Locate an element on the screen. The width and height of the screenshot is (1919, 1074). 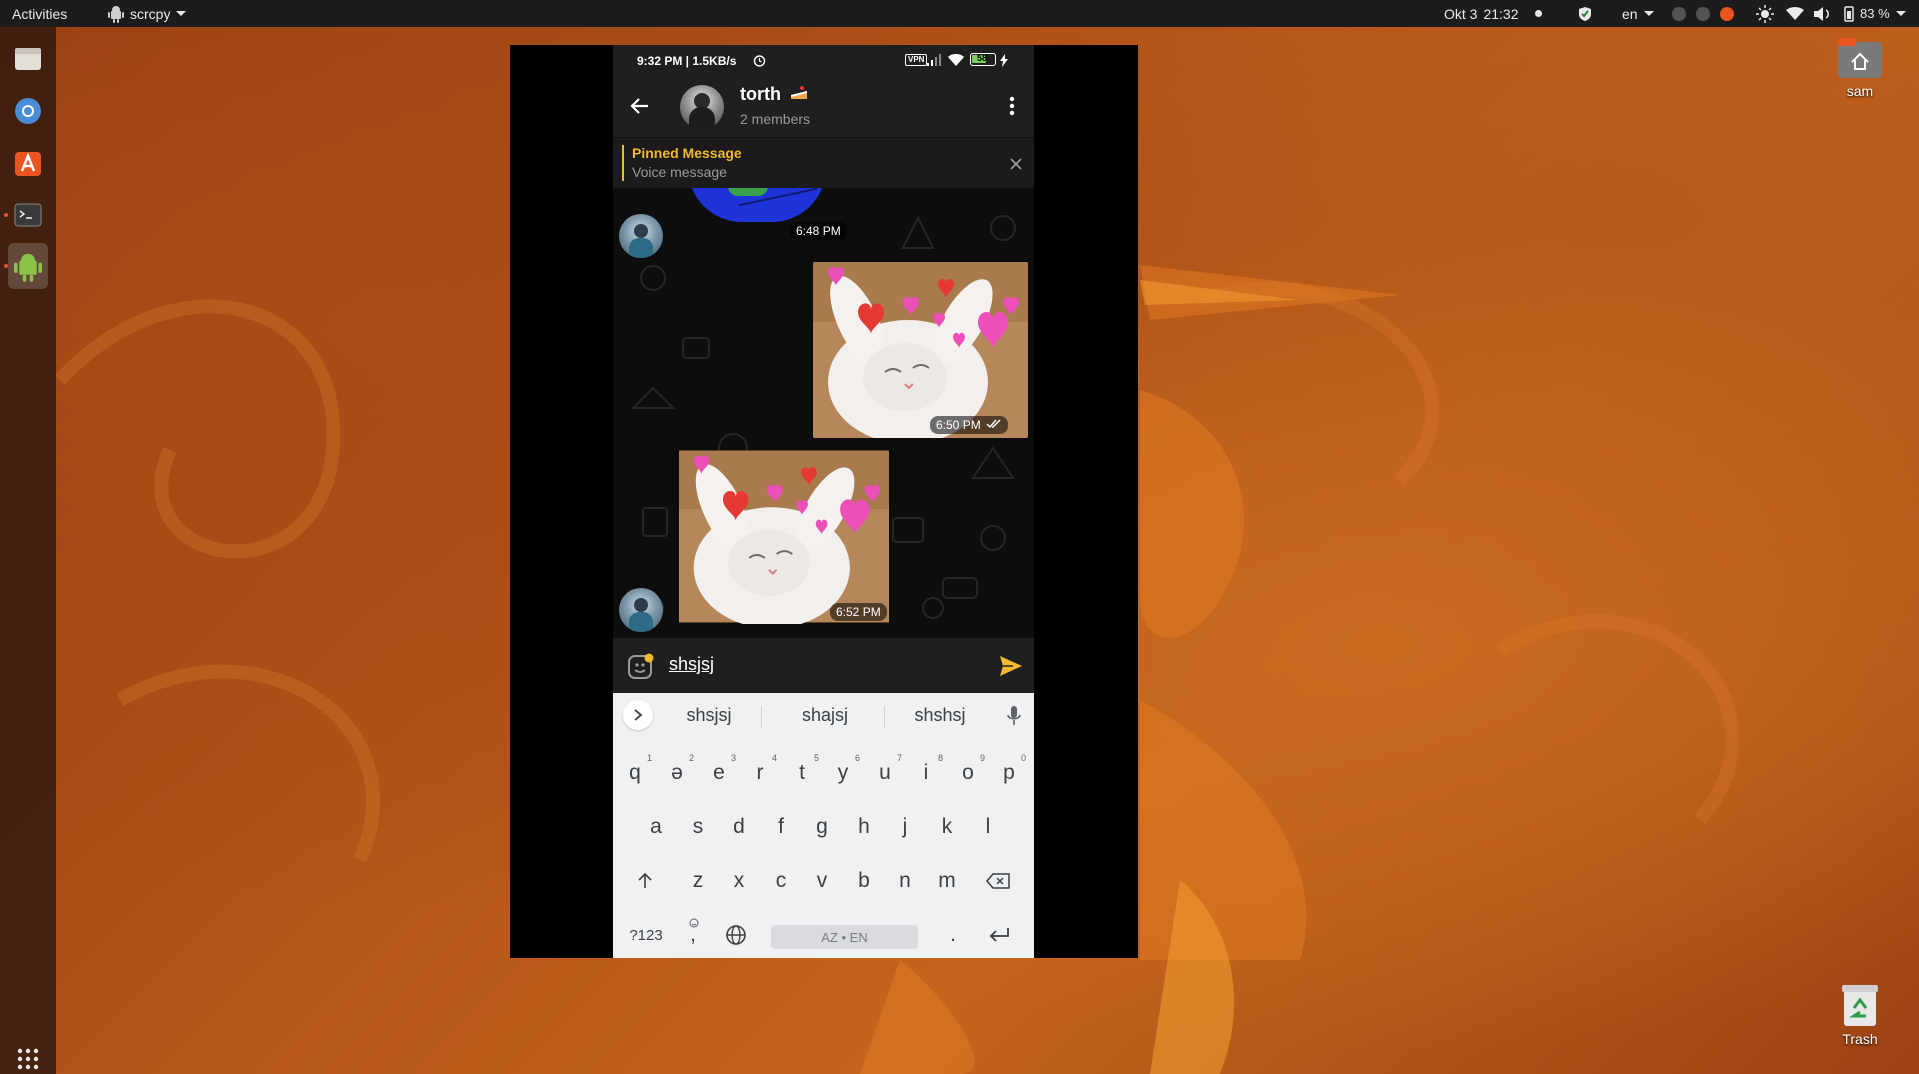
expand-toolbar-button is located at coordinates (638, 715).